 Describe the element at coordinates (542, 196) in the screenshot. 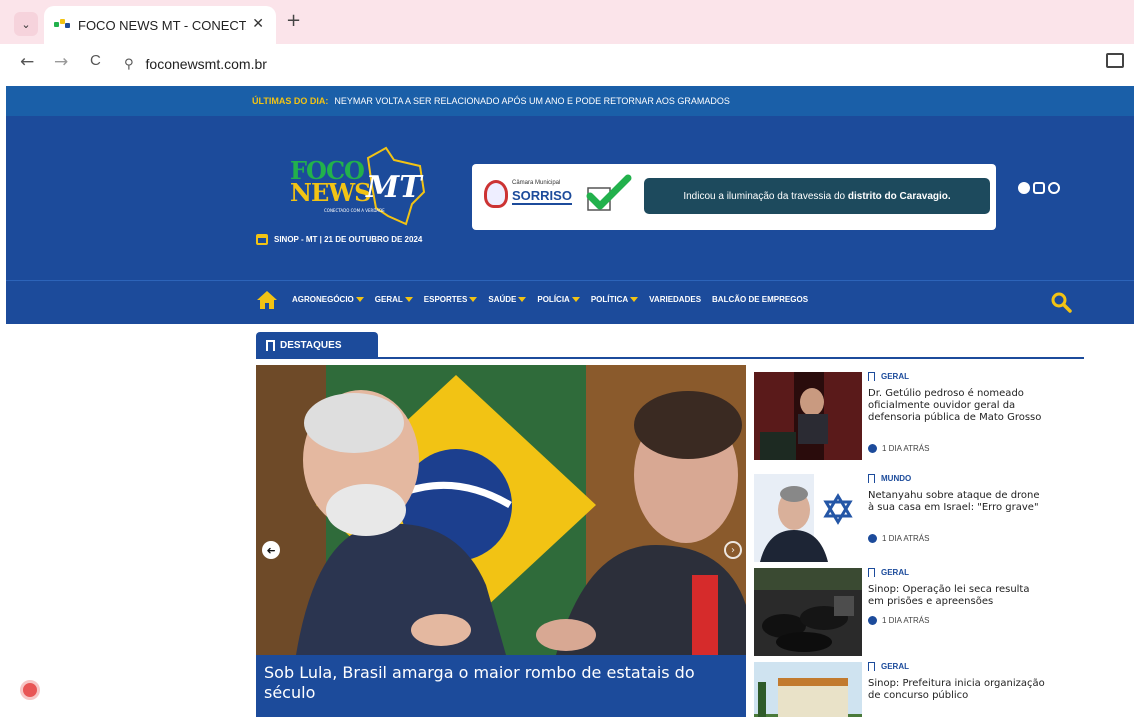

I see `ad-sorriso-label: SORRISO` at that location.